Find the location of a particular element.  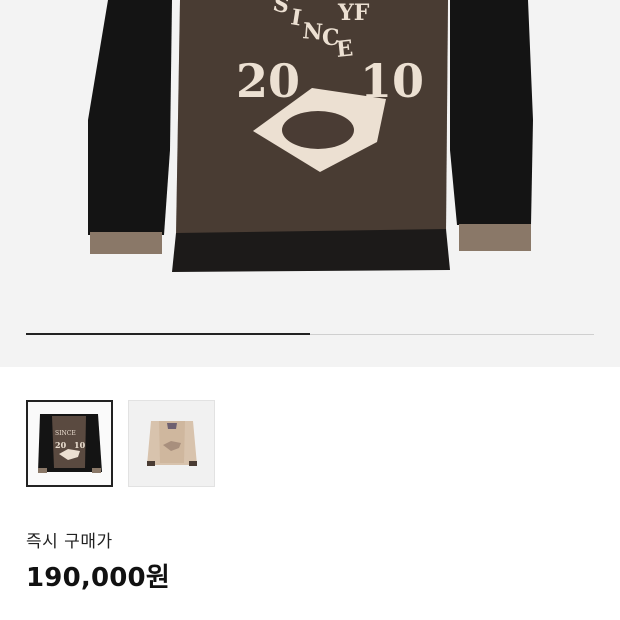

thumbnail-beige-image is located at coordinates (172, 443).